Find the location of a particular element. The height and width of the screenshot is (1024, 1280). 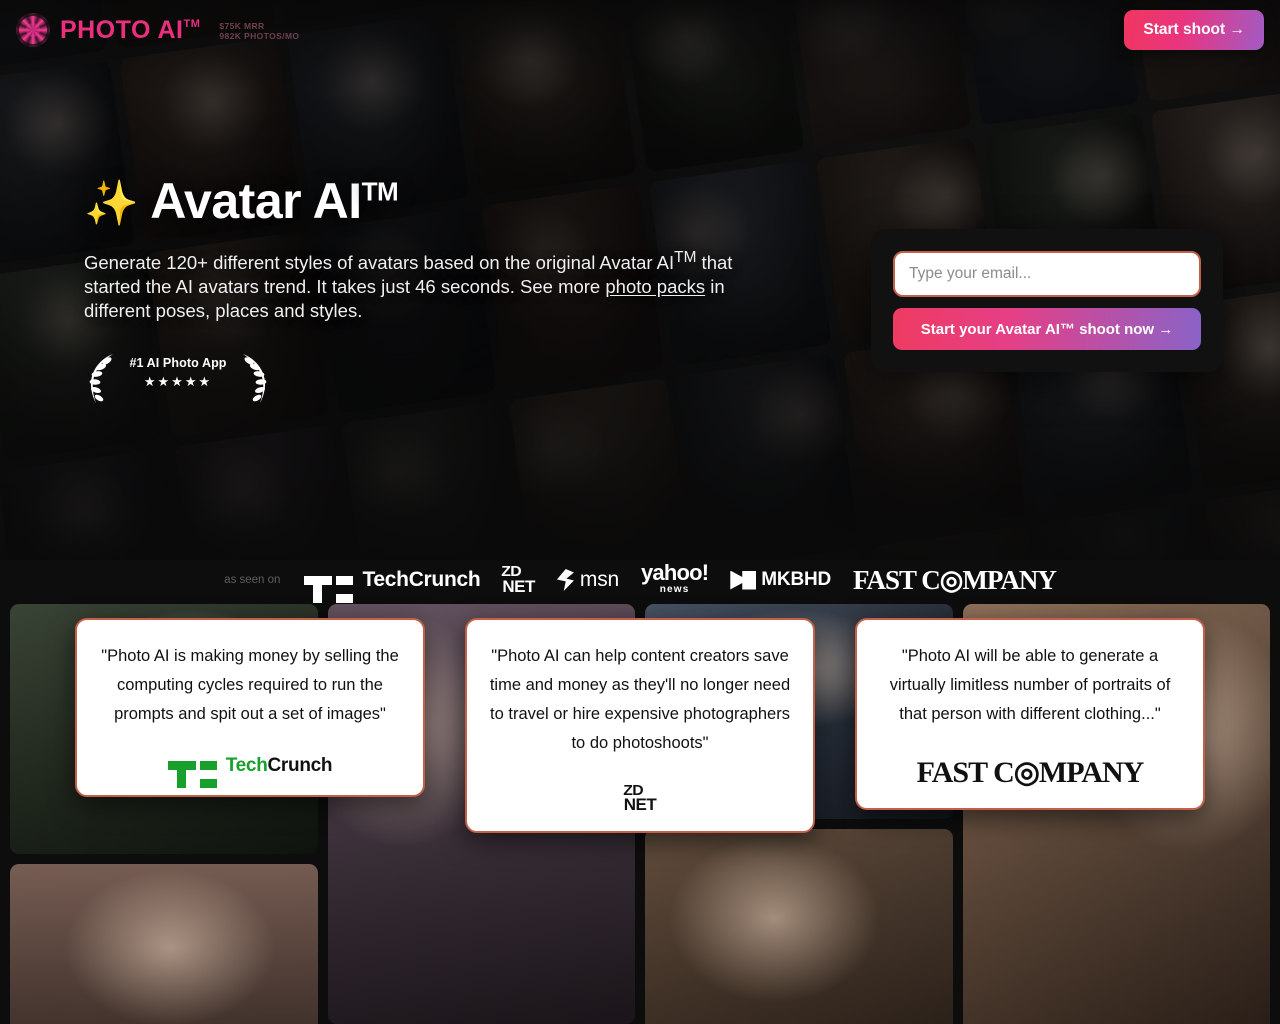

zdnet-logo: ZD NET is located at coordinates (639, 798).